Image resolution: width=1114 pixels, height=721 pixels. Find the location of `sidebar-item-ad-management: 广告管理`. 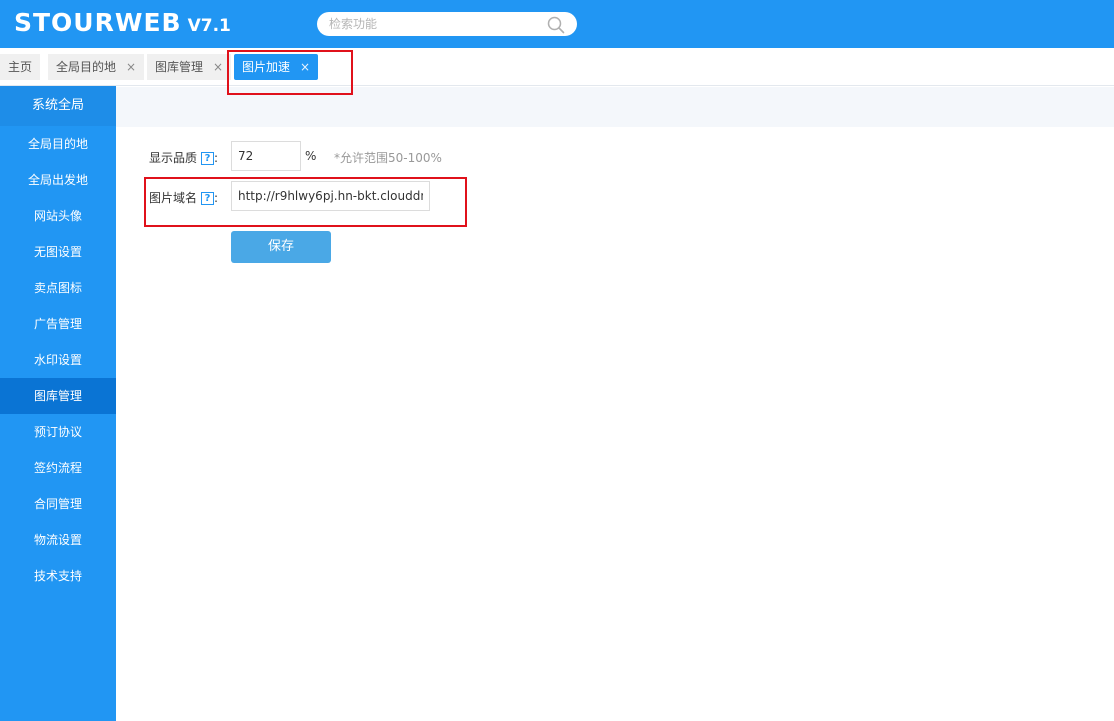

sidebar-item-ad-management: 广告管理 is located at coordinates (58, 324).